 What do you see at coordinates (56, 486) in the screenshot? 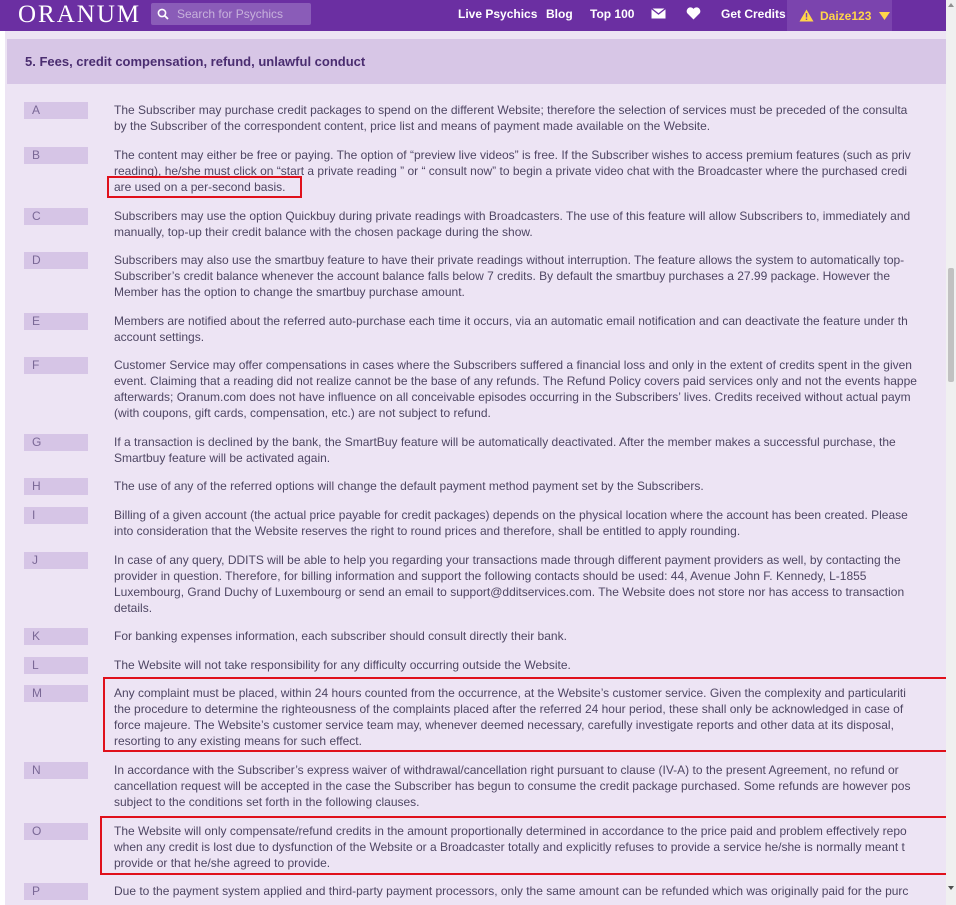
I see `clause-letter: H` at bounding box center [56, 486].